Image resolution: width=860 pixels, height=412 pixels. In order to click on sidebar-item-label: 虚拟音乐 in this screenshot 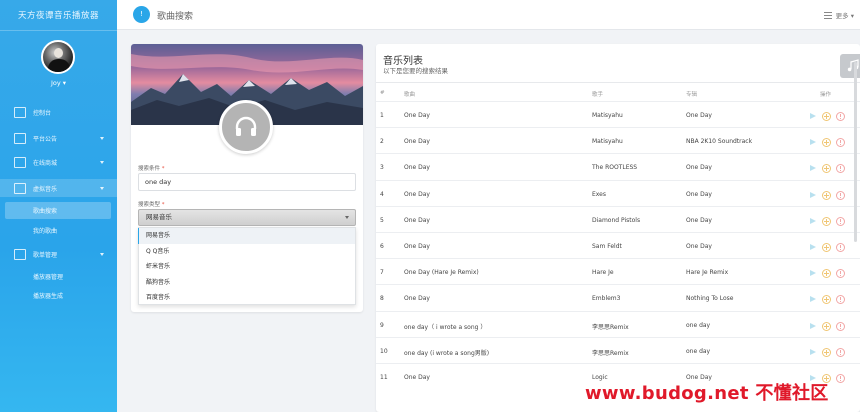, I will do `click(45, 189)`.